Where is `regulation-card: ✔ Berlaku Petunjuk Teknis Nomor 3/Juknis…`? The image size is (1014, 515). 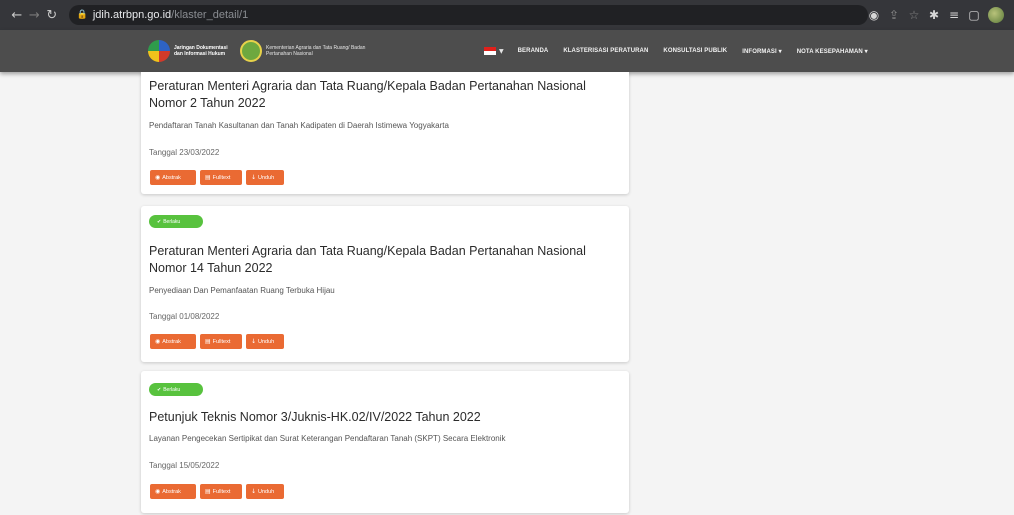
regulation-card: ✔ Berlaku Petunjuk Teknis Nomor 3/Juknis… is located at coordinates (385, 442).